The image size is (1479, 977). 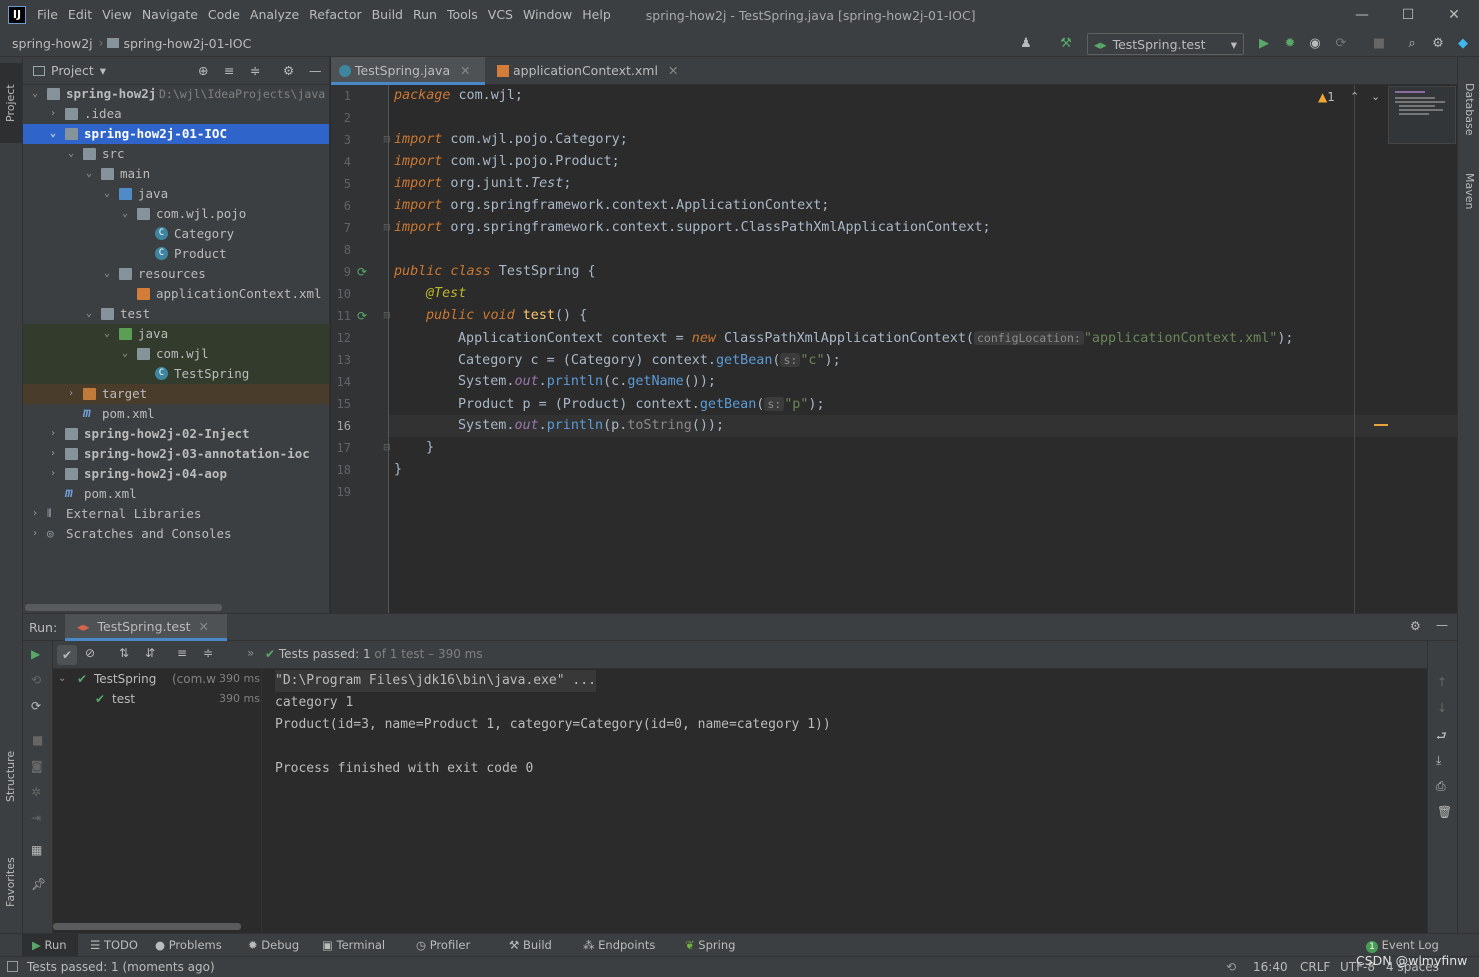 What do you see at coordinates (36, 706) in the screenshot?
I see `toggle-auto-test-icon: ⟳` at bounding box center [36, 706].